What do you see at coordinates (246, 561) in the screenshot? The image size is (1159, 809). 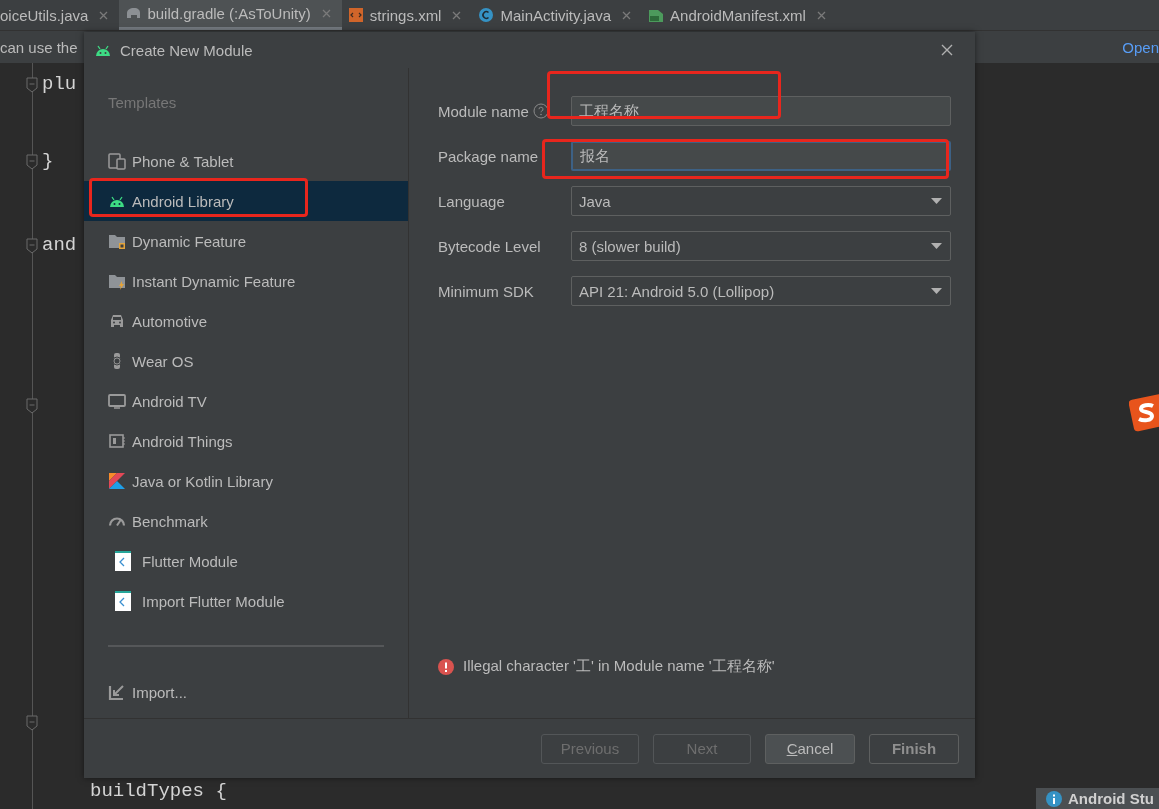 I see `template-item: Flutter Module` at bounding box center [246, 561].